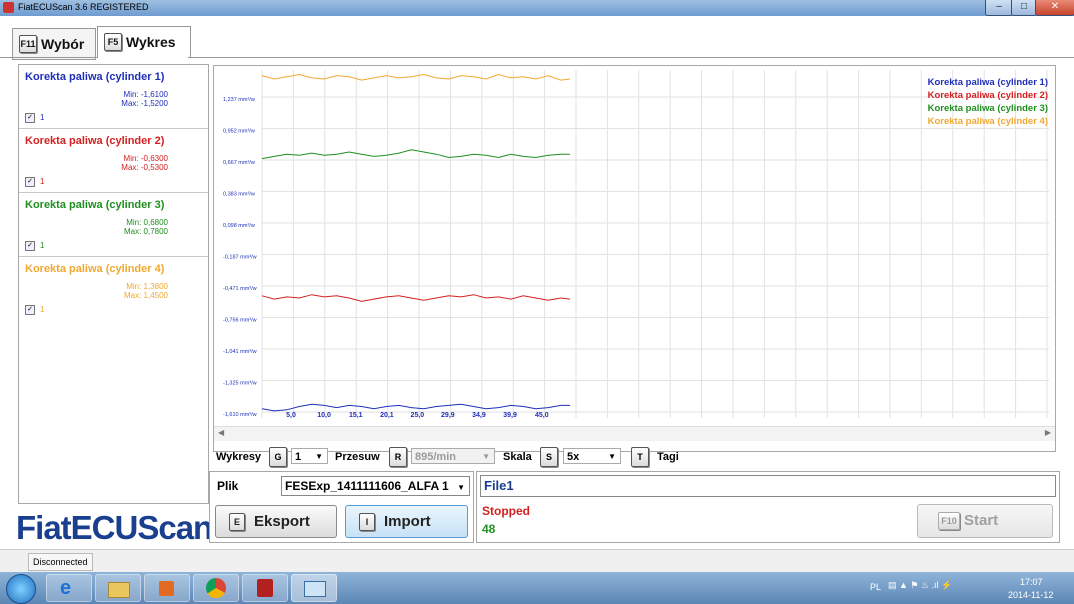 The image size is (1074, 604). What do you see at coordinates (356, 415) in the screenshot?
I see `x-tick-label: 15,1` at bounding box center [356, 415].